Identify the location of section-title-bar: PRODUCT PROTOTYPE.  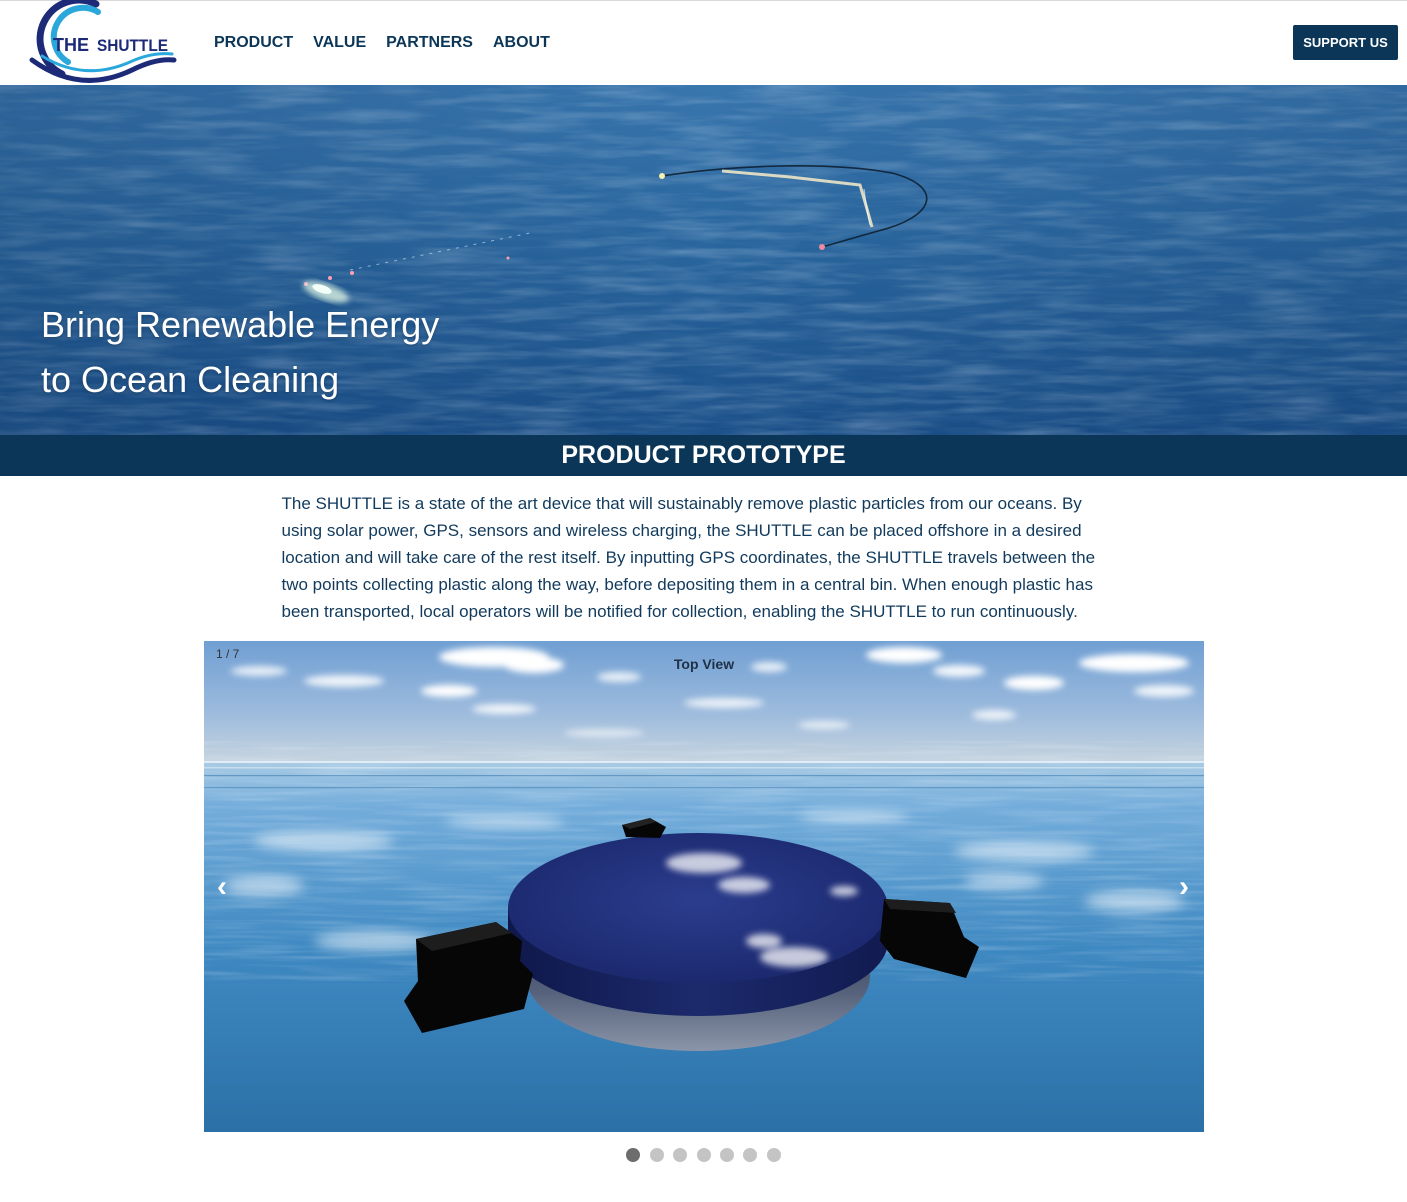
(703, 455).